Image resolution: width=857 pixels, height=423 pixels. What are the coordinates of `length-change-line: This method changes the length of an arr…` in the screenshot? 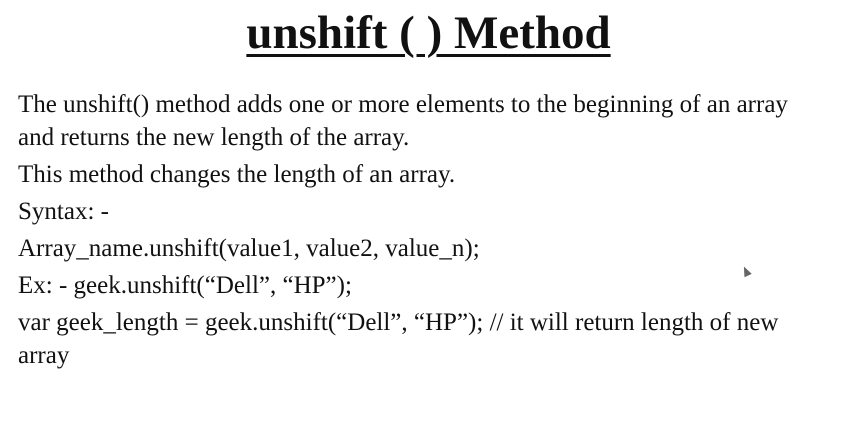 It's located at (237, 174).